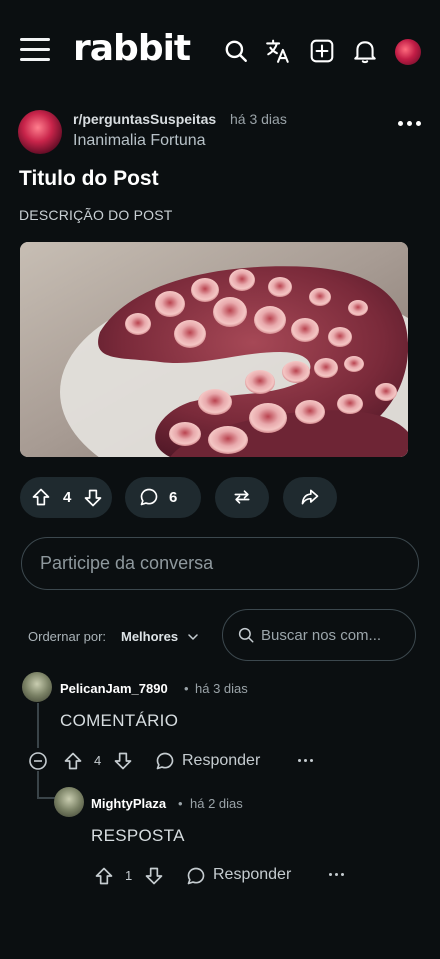 Image resolution: width=440 pixels, height=959 pixels. Describe the element at coordinates (67, 636) in the screenshot. I see `sort-label: Ordernar por:` at that location.